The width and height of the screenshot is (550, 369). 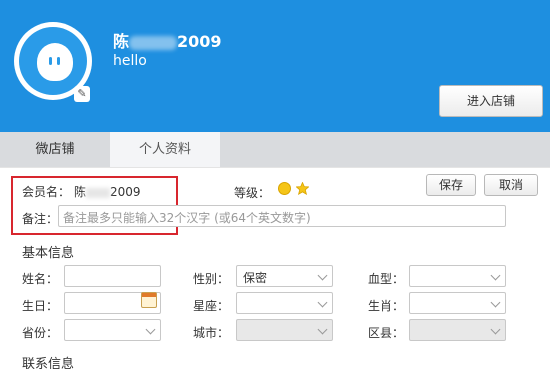 What do you see at coordinates (80, 192) in the screenshot?
I see `member-name-prefix: 陈` at bounding box center [80, 192].